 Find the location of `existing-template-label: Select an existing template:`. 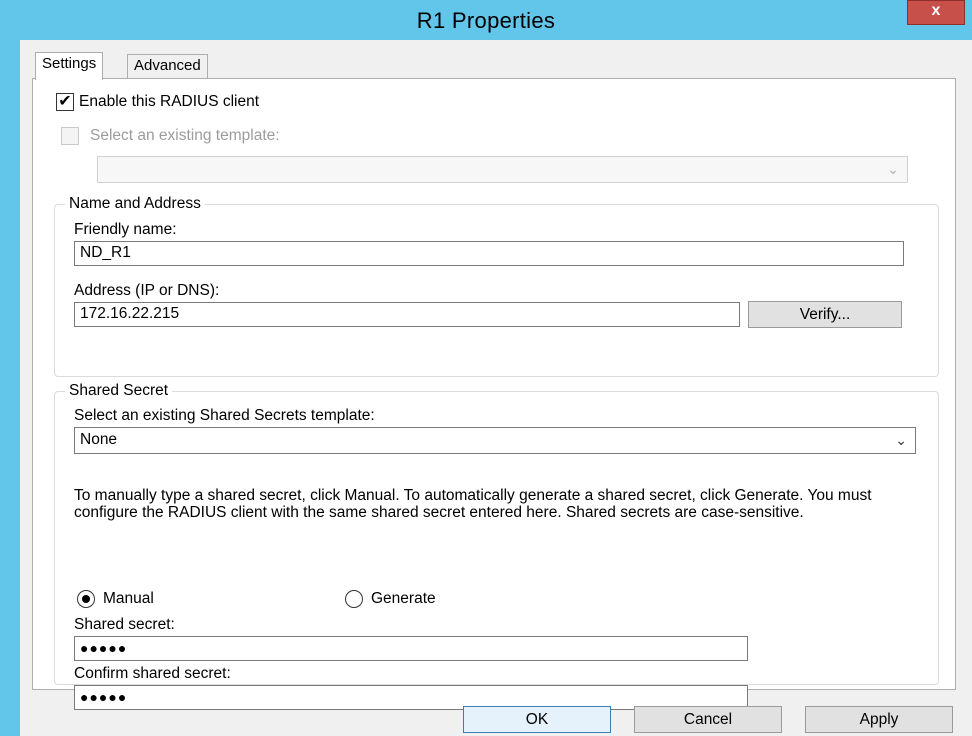

existing-template-label: Select an existing template: is located at coordinates (185, 135).